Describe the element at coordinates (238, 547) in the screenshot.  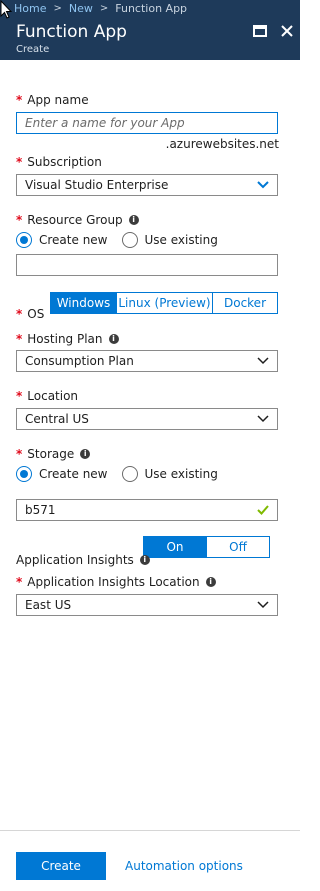
I see `app-insights-off: Off` at that location.